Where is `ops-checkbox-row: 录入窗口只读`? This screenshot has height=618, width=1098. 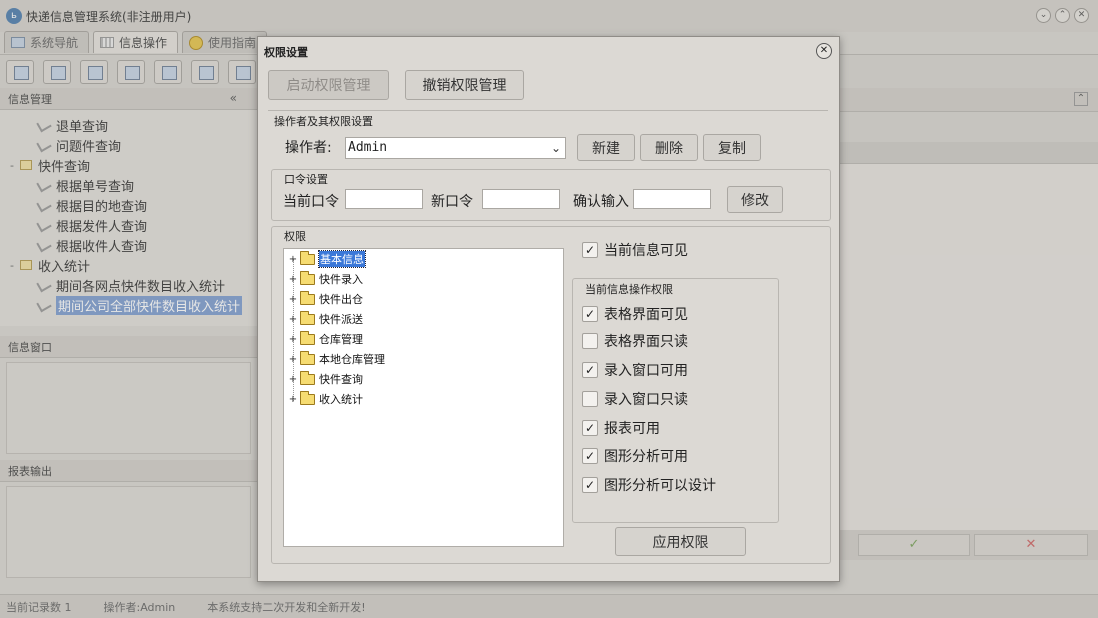
ops-checkbox-row: 录入窗口只读 is located at coordinates (635, 399).